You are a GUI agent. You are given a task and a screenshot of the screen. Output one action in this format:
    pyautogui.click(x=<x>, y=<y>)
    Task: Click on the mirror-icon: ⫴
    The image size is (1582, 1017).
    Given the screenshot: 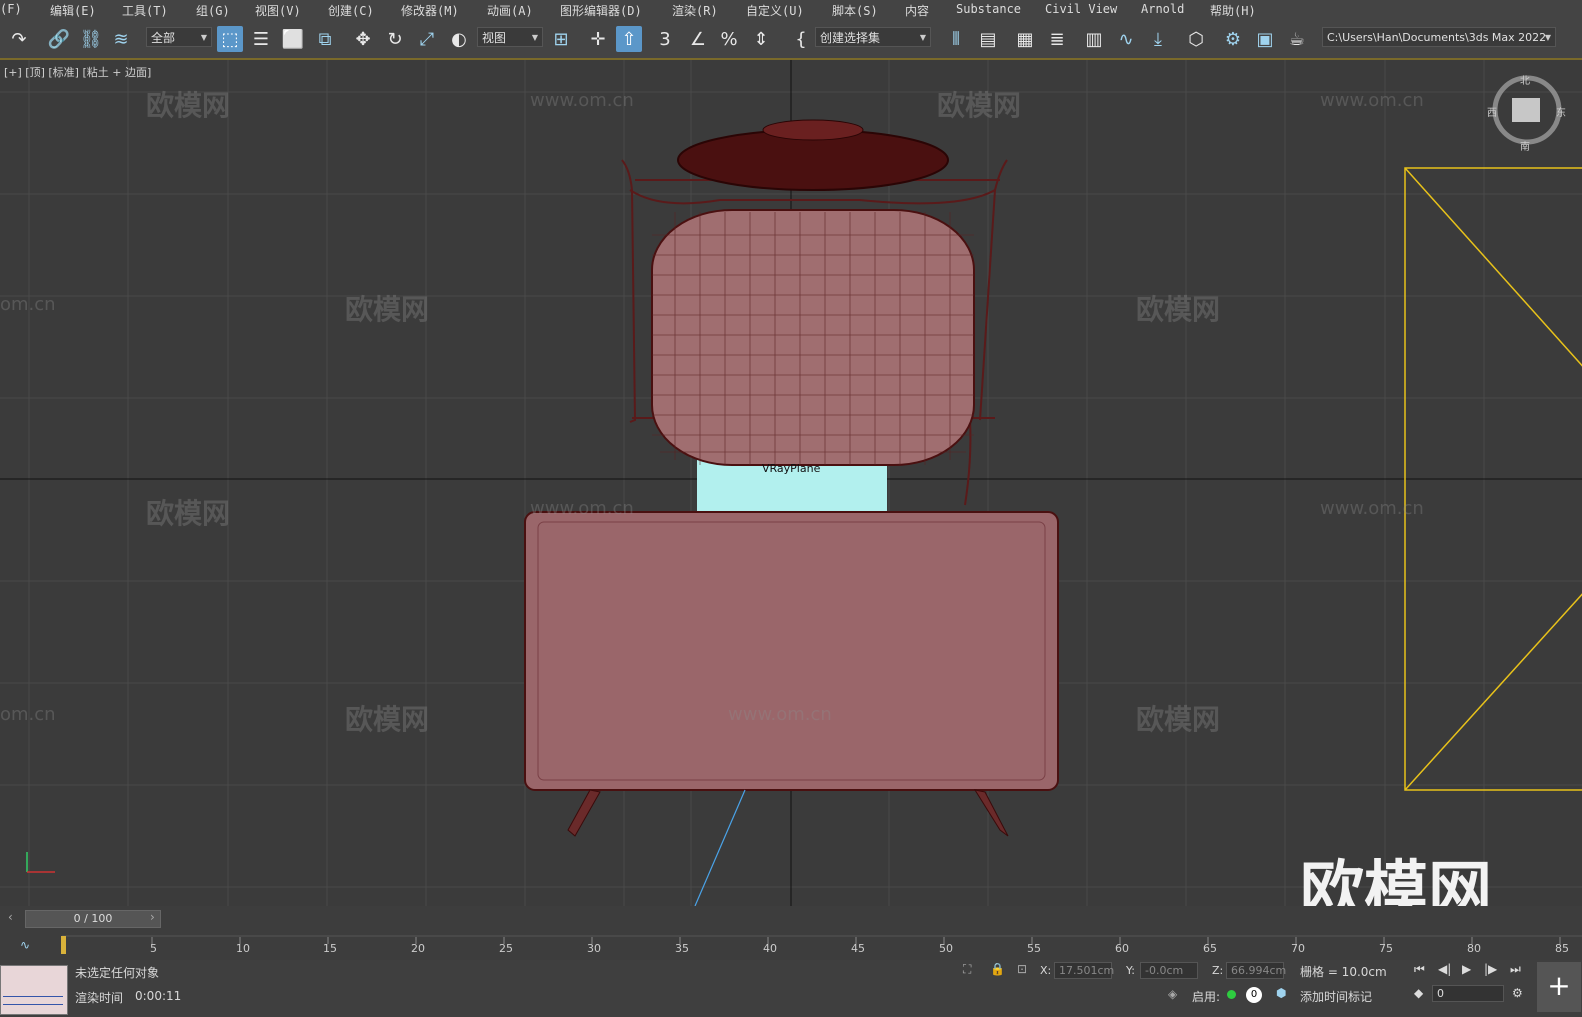 What is the action you would take?
    pyautogui.click(x=956, y=39)
    